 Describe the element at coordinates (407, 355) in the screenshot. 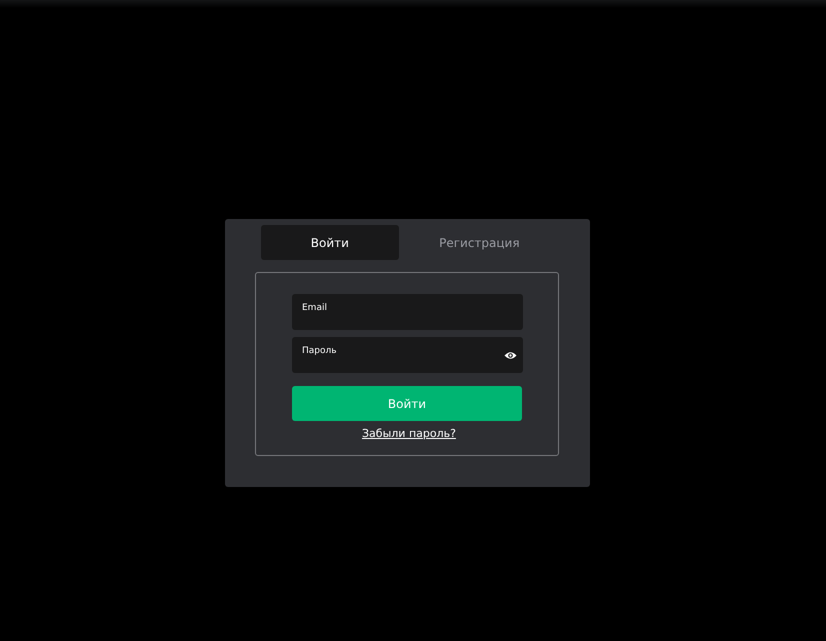

I see `input-field: Пароль` at that location.